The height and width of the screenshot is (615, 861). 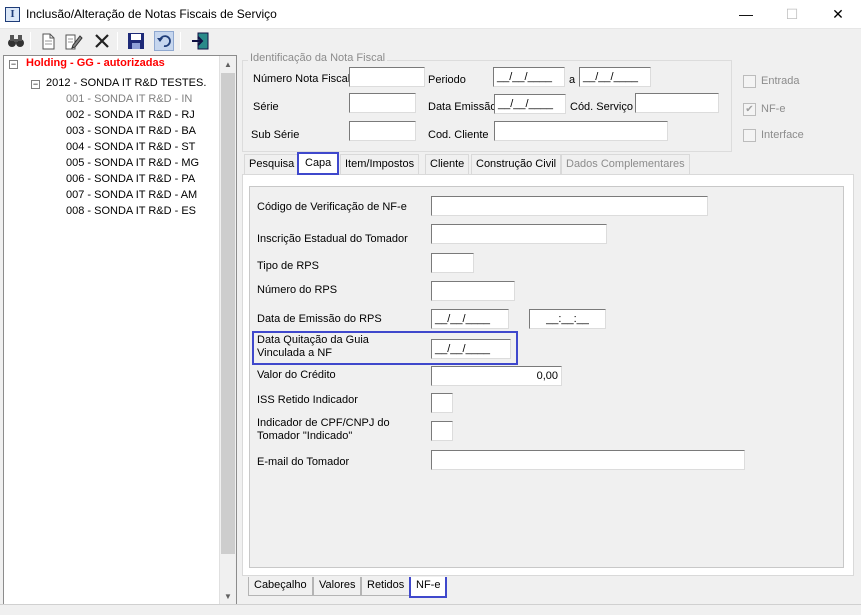 I want to click on tree-branch: 004 - SONDA IT R&D - ST, so click(x=130, y=147).